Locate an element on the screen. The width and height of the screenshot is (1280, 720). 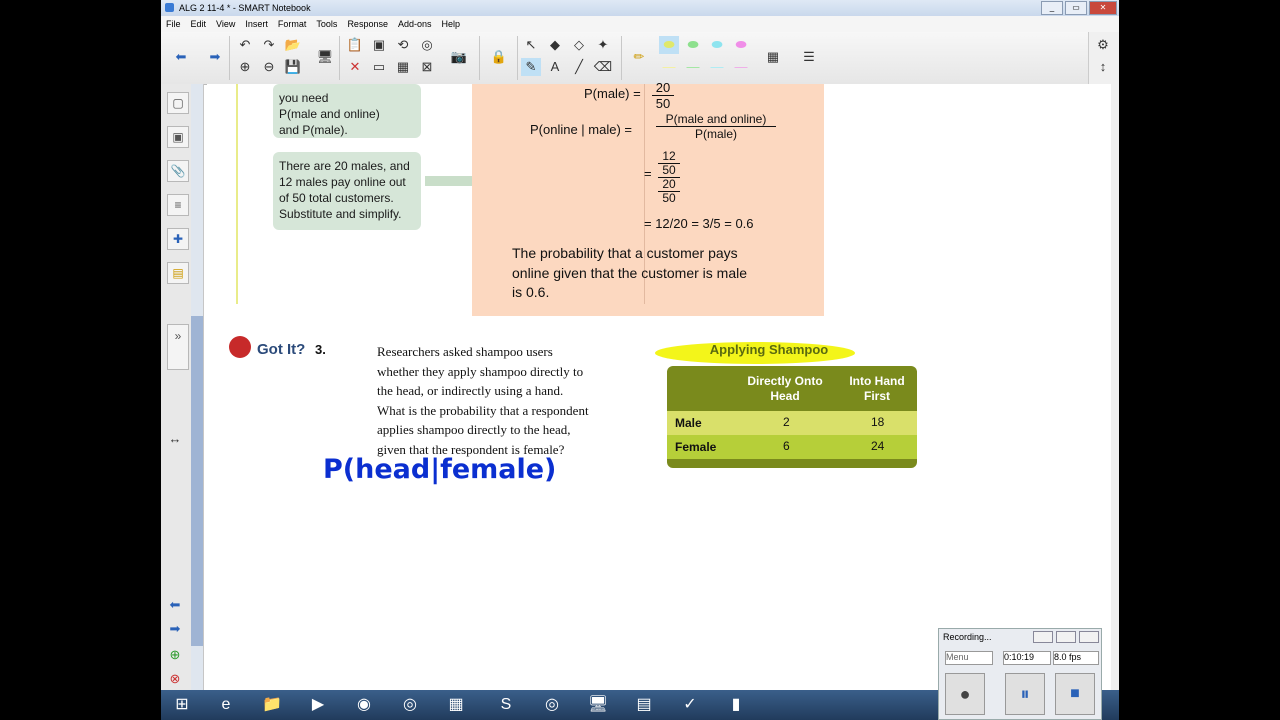
capture-icon: ◎ is located at coordinates (427, 45).